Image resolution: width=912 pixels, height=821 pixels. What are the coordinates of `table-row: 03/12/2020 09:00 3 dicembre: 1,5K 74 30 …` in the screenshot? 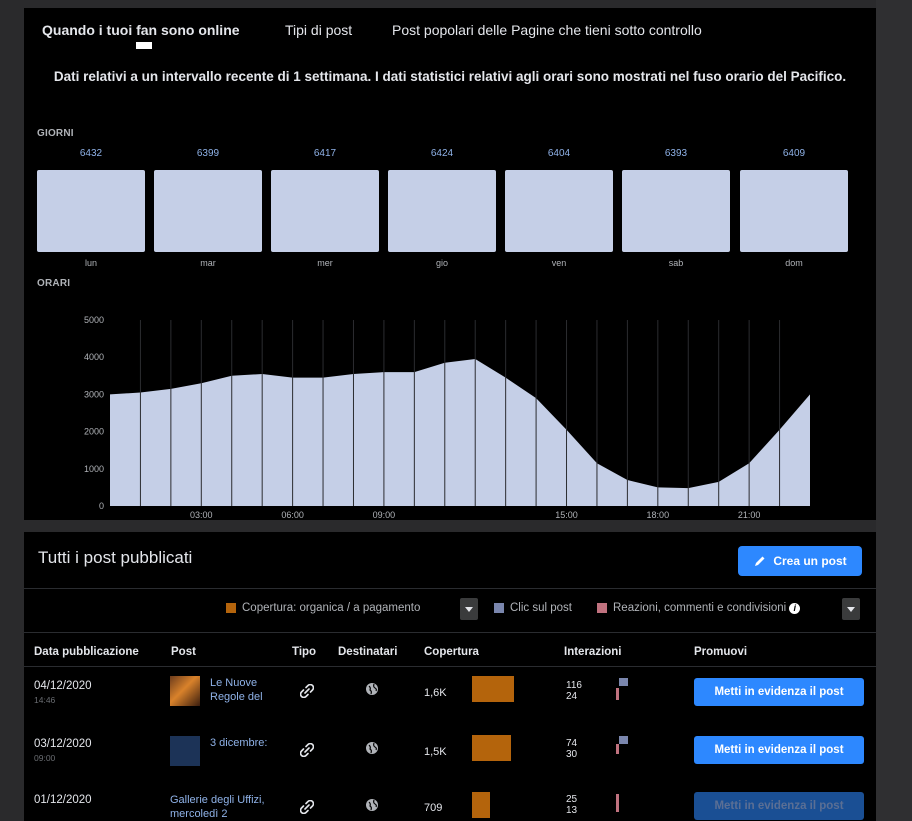 It's located at (450, 760).